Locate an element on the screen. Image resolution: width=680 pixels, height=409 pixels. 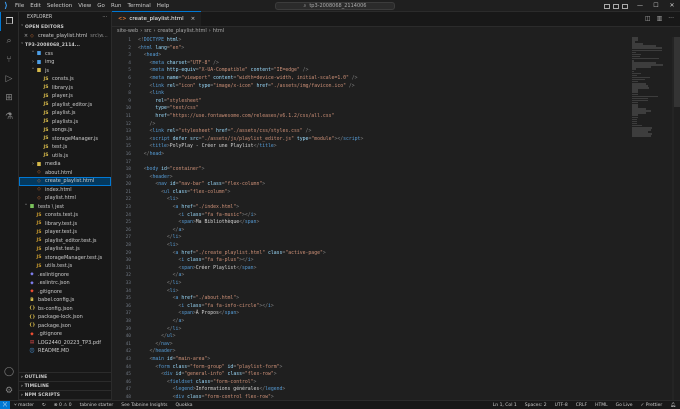
menu-item-go: Go is located at coordinates (101, 6).